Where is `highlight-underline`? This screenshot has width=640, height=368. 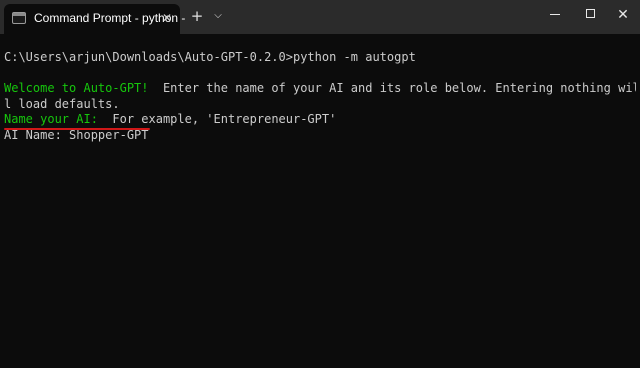
highlight-underline is located at coordinates (77, 129).